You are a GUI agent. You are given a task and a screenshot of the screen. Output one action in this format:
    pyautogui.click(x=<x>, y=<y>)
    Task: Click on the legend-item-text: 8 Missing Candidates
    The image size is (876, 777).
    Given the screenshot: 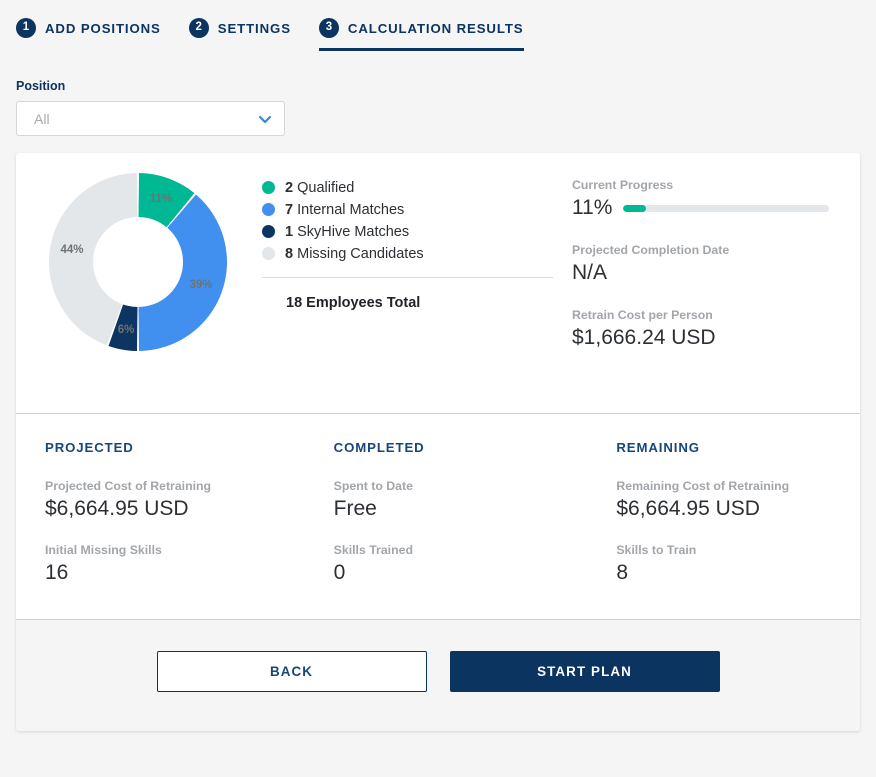 What is the action you would take?
    pyautogui.click(x=354, y=254)
    